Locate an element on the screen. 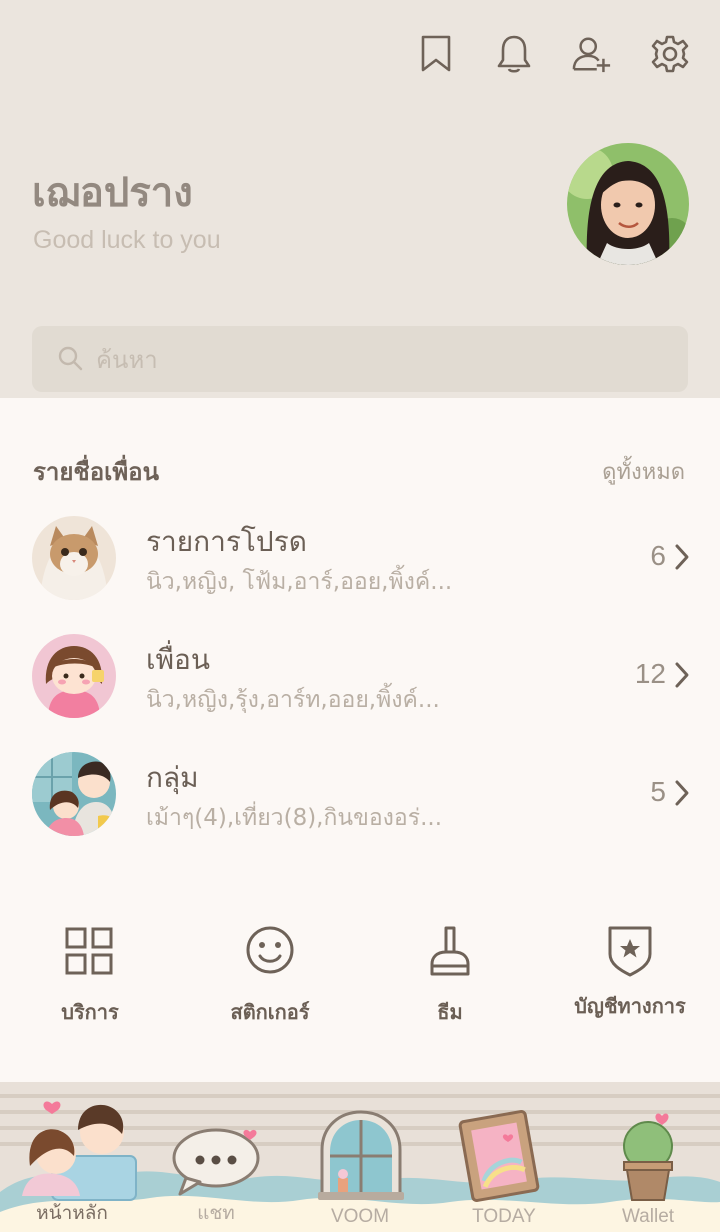 Image resolution: width=720 pixels, height=1232 pixels. friend-group-row-groups: กลุ่ม เม้าๆ(4),เที่ยว(8),กินของอร่... 5 is located at coordinates (360, 802).